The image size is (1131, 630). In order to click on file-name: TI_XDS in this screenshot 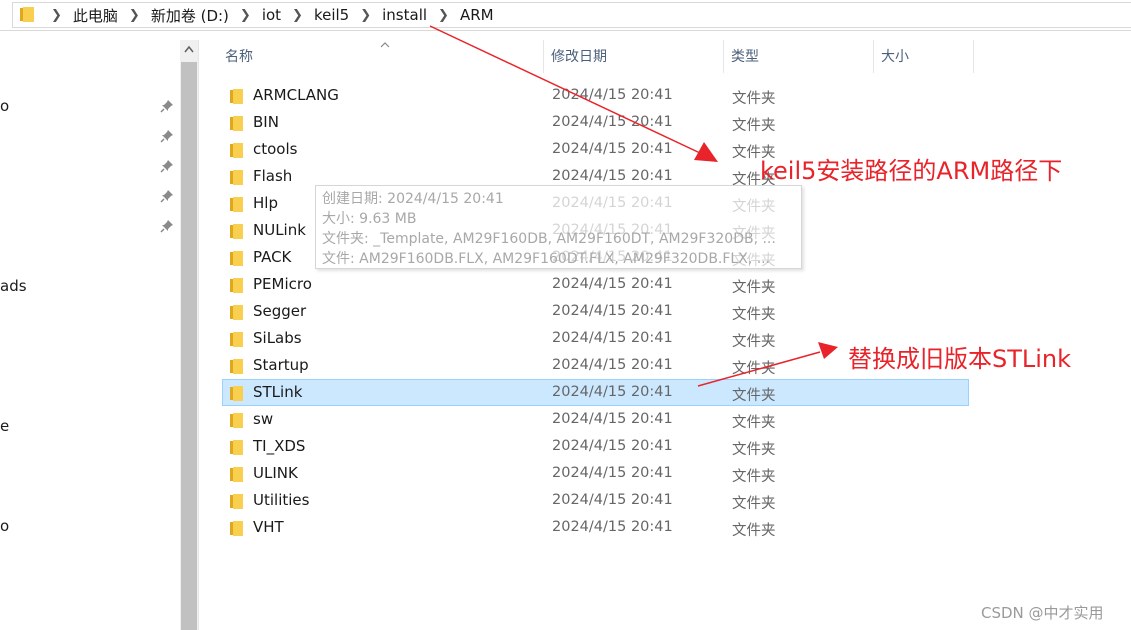, I will do `click(279, 446)`.